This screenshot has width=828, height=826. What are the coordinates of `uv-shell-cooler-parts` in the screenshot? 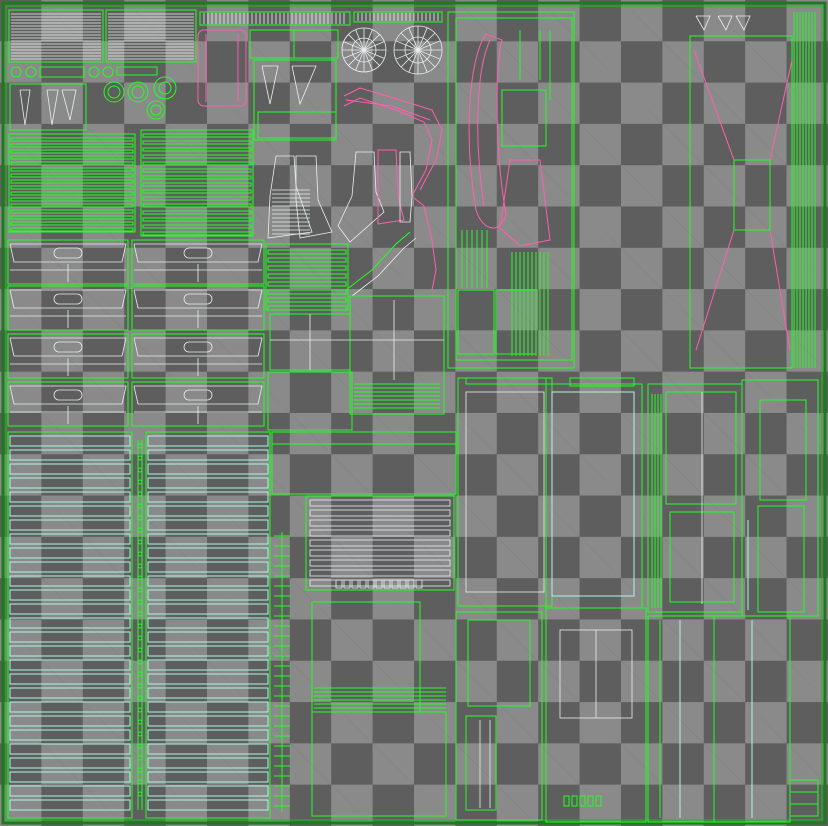 It's located at (380, 656).